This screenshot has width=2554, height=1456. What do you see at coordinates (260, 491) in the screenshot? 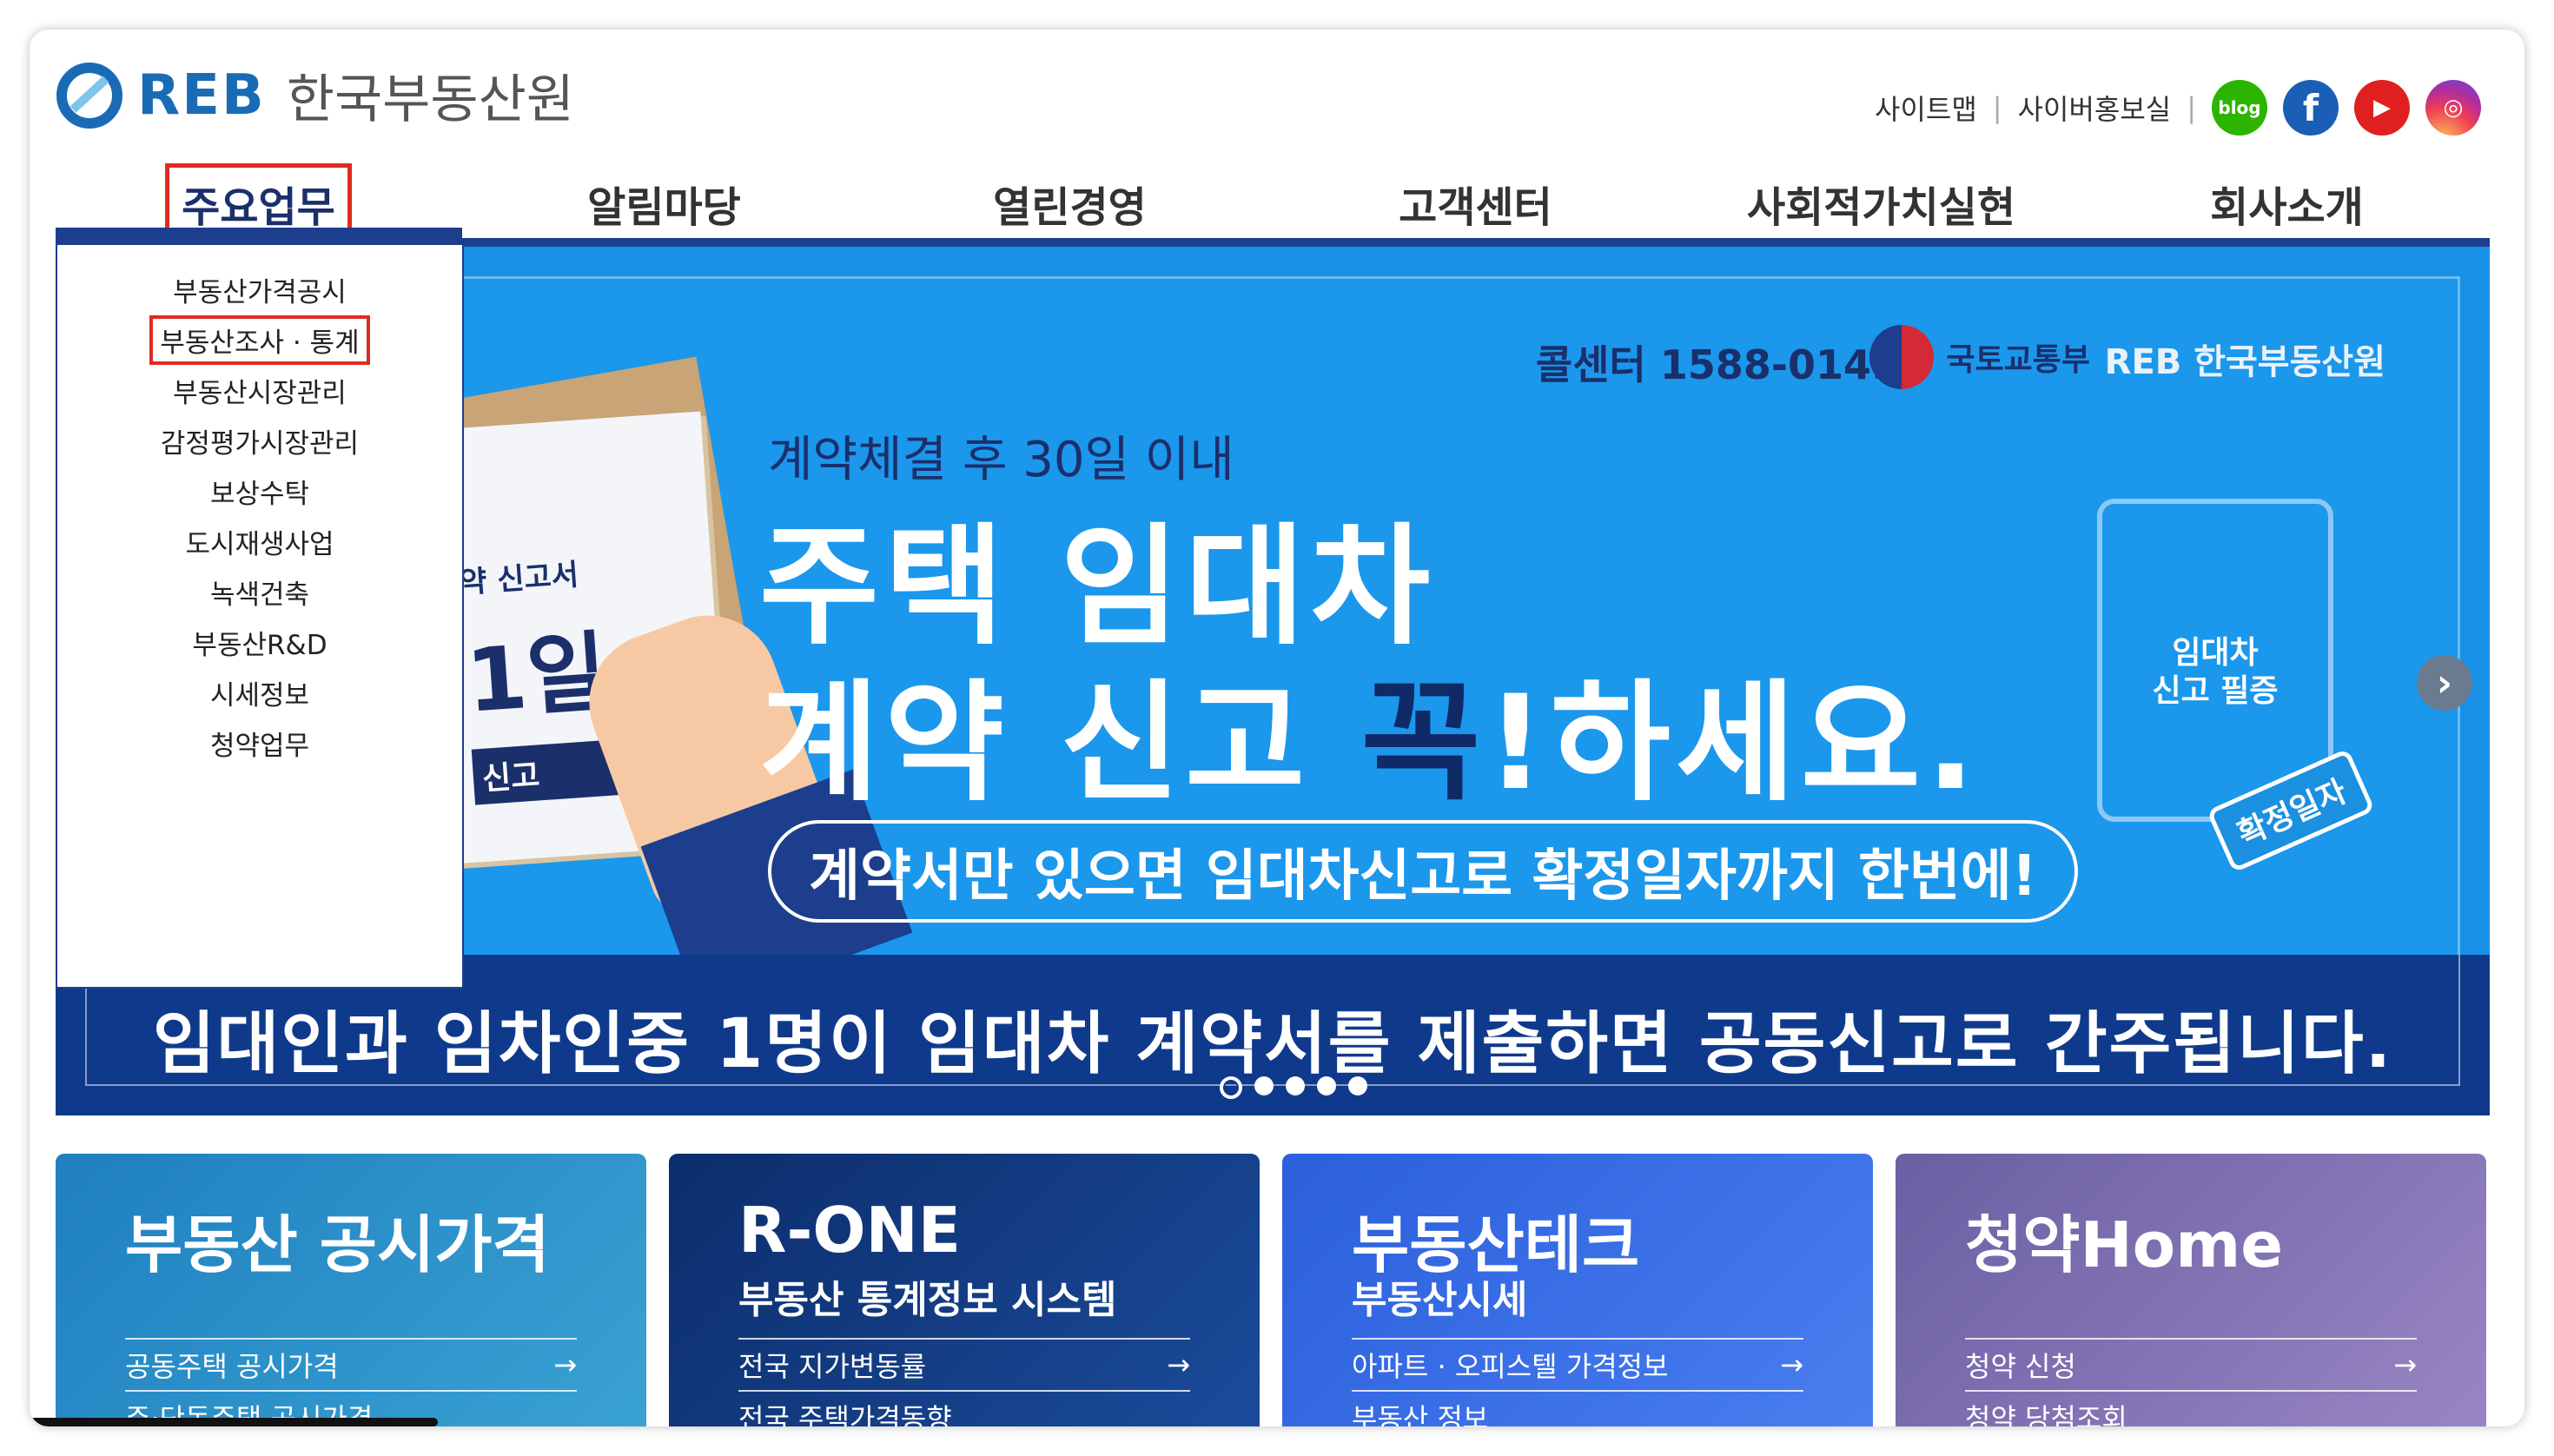
I see `dropdown-item-compensation: 보상수탁` at bounding box center [260, 491].